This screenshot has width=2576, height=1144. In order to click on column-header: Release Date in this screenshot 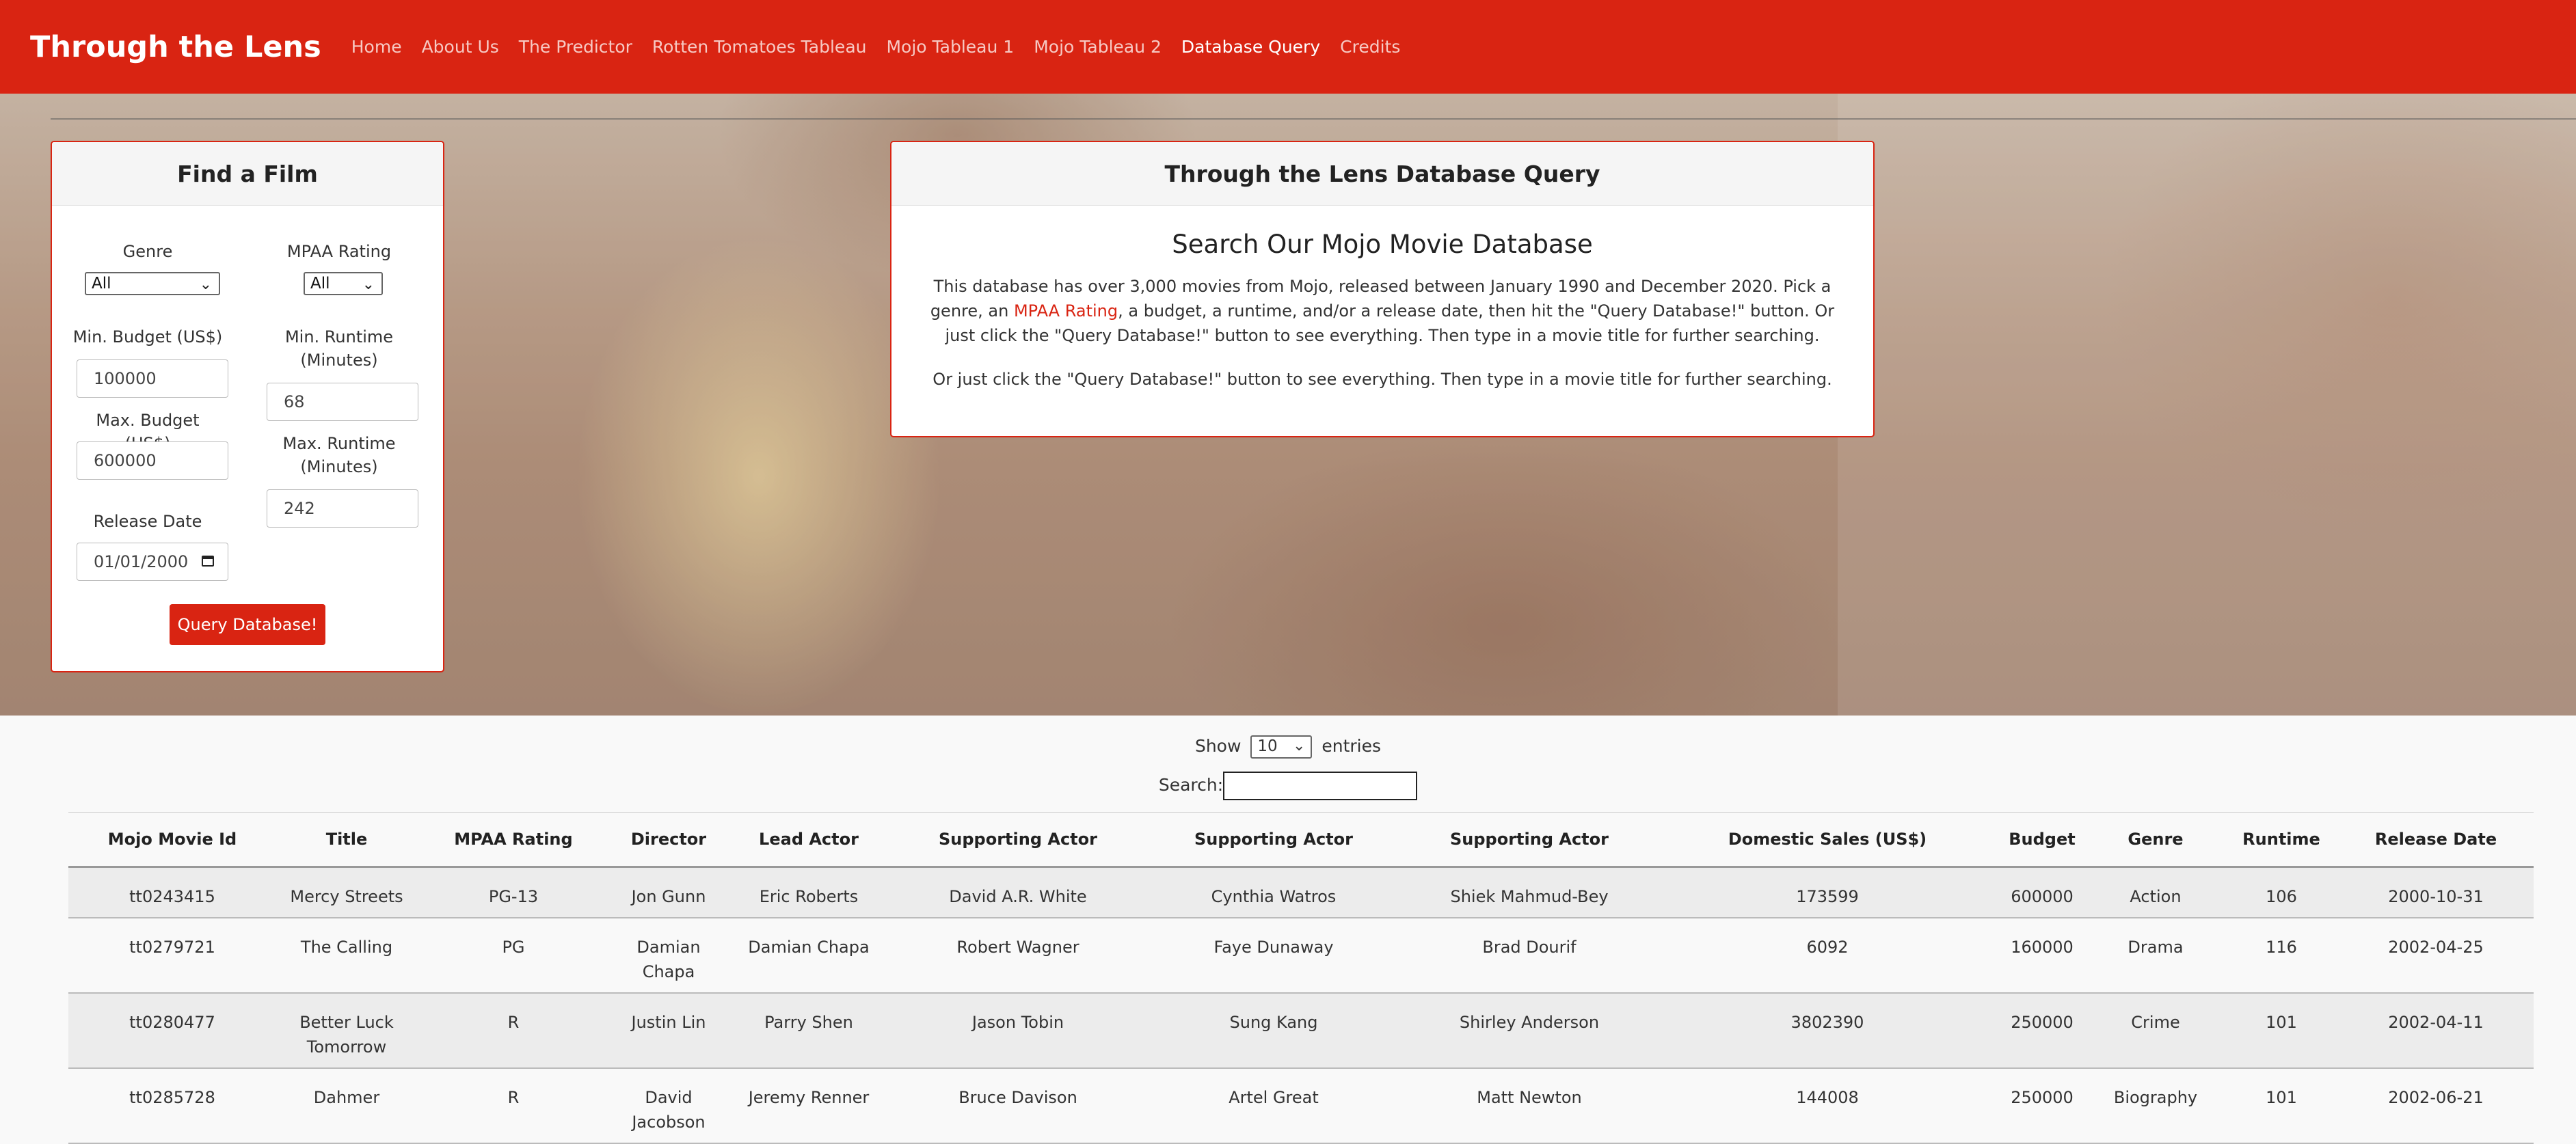, I will do `click(2436, 840)`.